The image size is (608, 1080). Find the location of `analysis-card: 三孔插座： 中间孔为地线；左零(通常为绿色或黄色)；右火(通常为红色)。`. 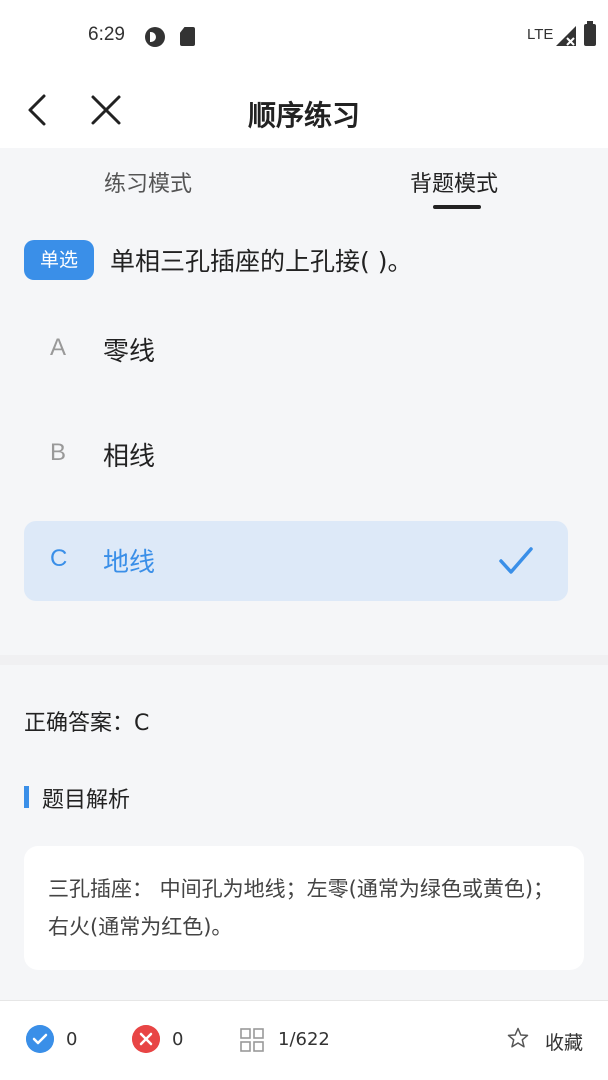

analysis-card: 三孔插座： 中间孔为地线；左零(通常为绿色或黄色)；右火(通常为红色)。 is located at coordinates (304, 908).